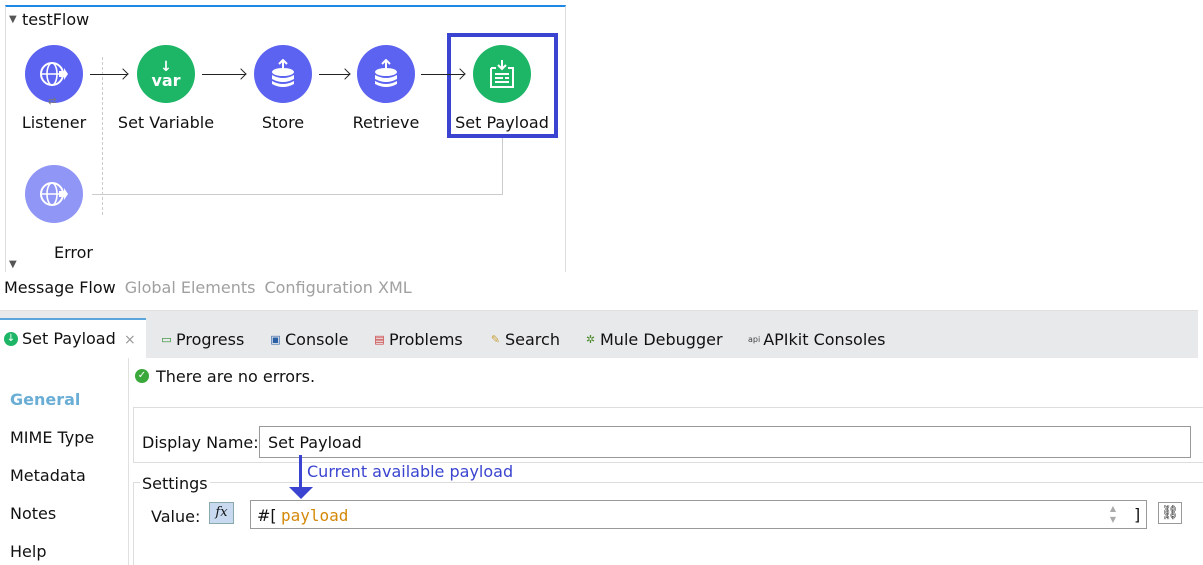 This screenshot has height=565, width=1203. Describe the element at coordinates (175, 483) in the screenshot. I see `settings-label: Settings` at that location.